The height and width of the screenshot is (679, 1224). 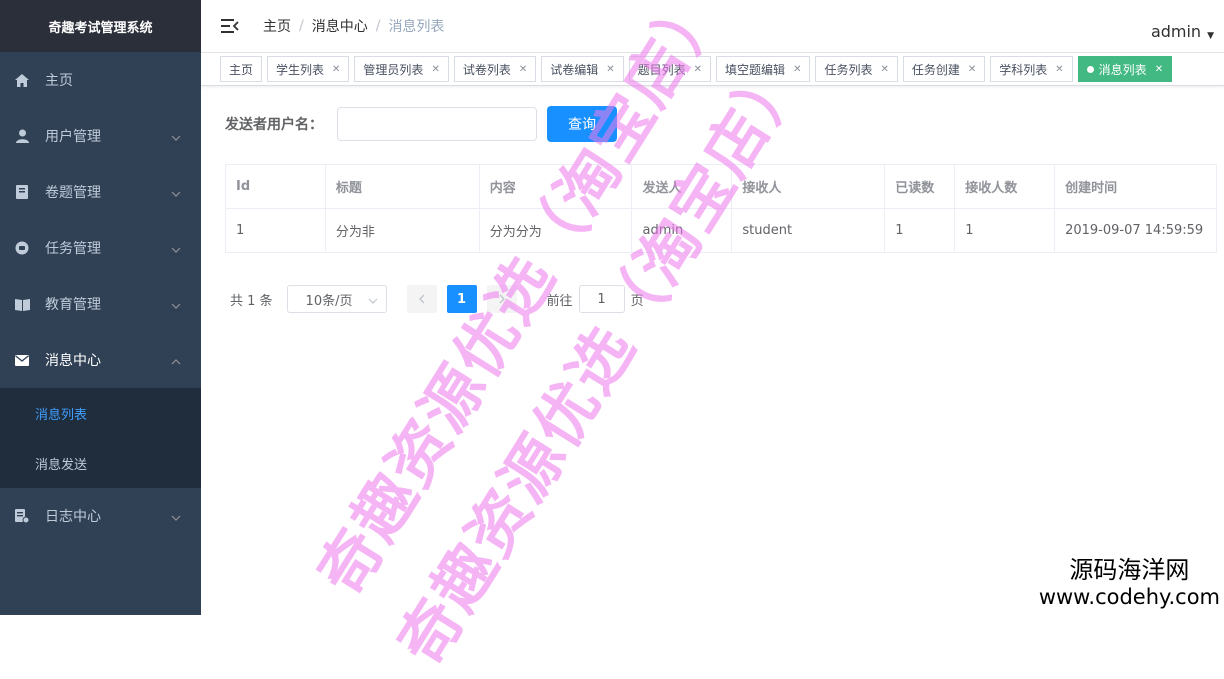 I want to click on username: admin, so click(x=1176, y=31).